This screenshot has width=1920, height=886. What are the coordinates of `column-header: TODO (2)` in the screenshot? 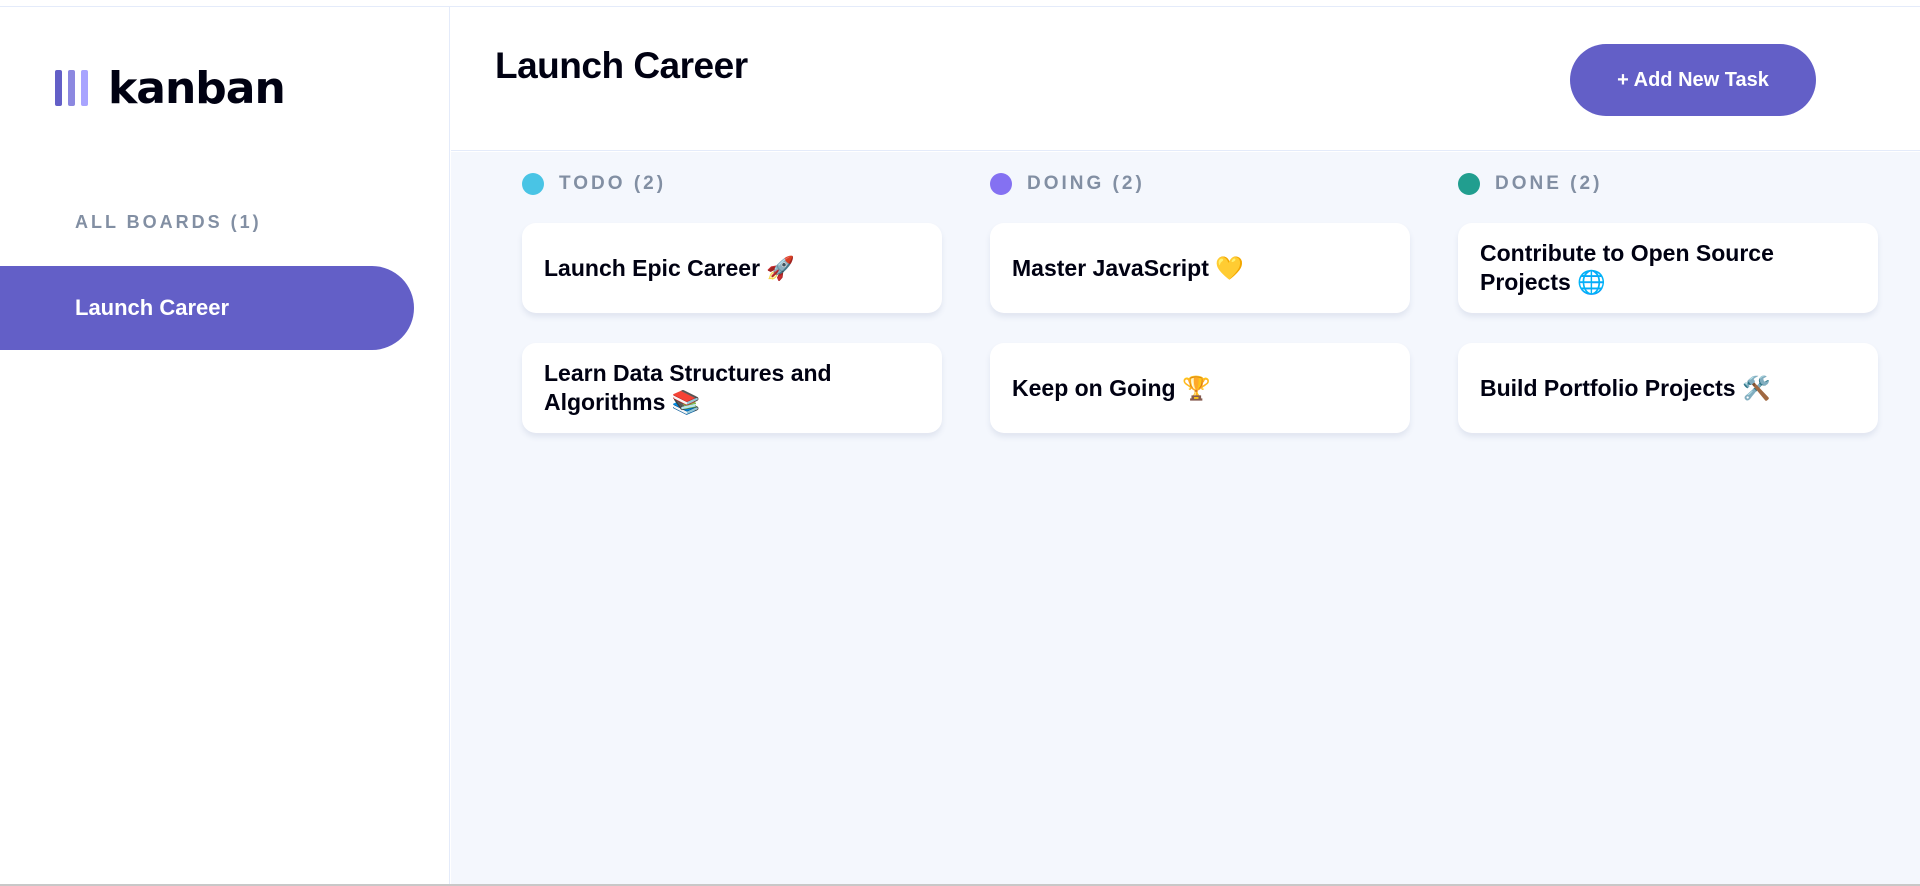 It's located at (594, 184).